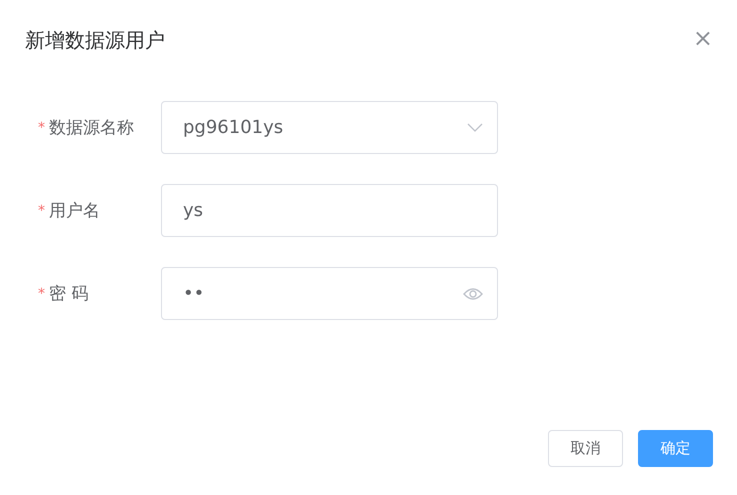 This screenshot has height=495, width=737. Describe the element at coordinates (702, 38) in the screenshot. I see `close-button: ×` at that location.